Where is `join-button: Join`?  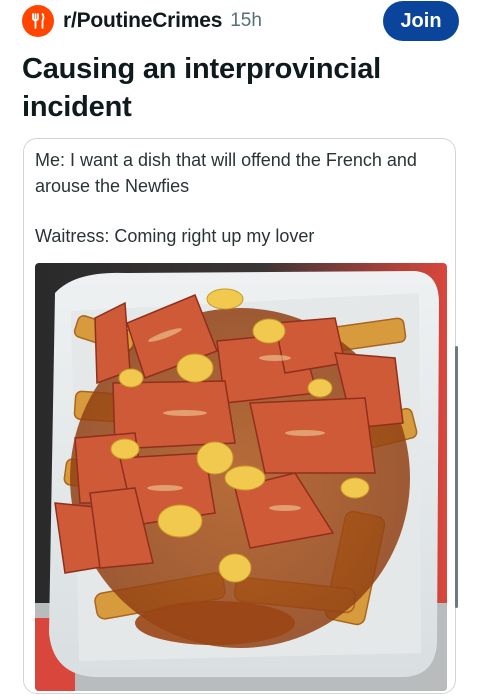
join-button: Join is located at coordinates (421, 21).